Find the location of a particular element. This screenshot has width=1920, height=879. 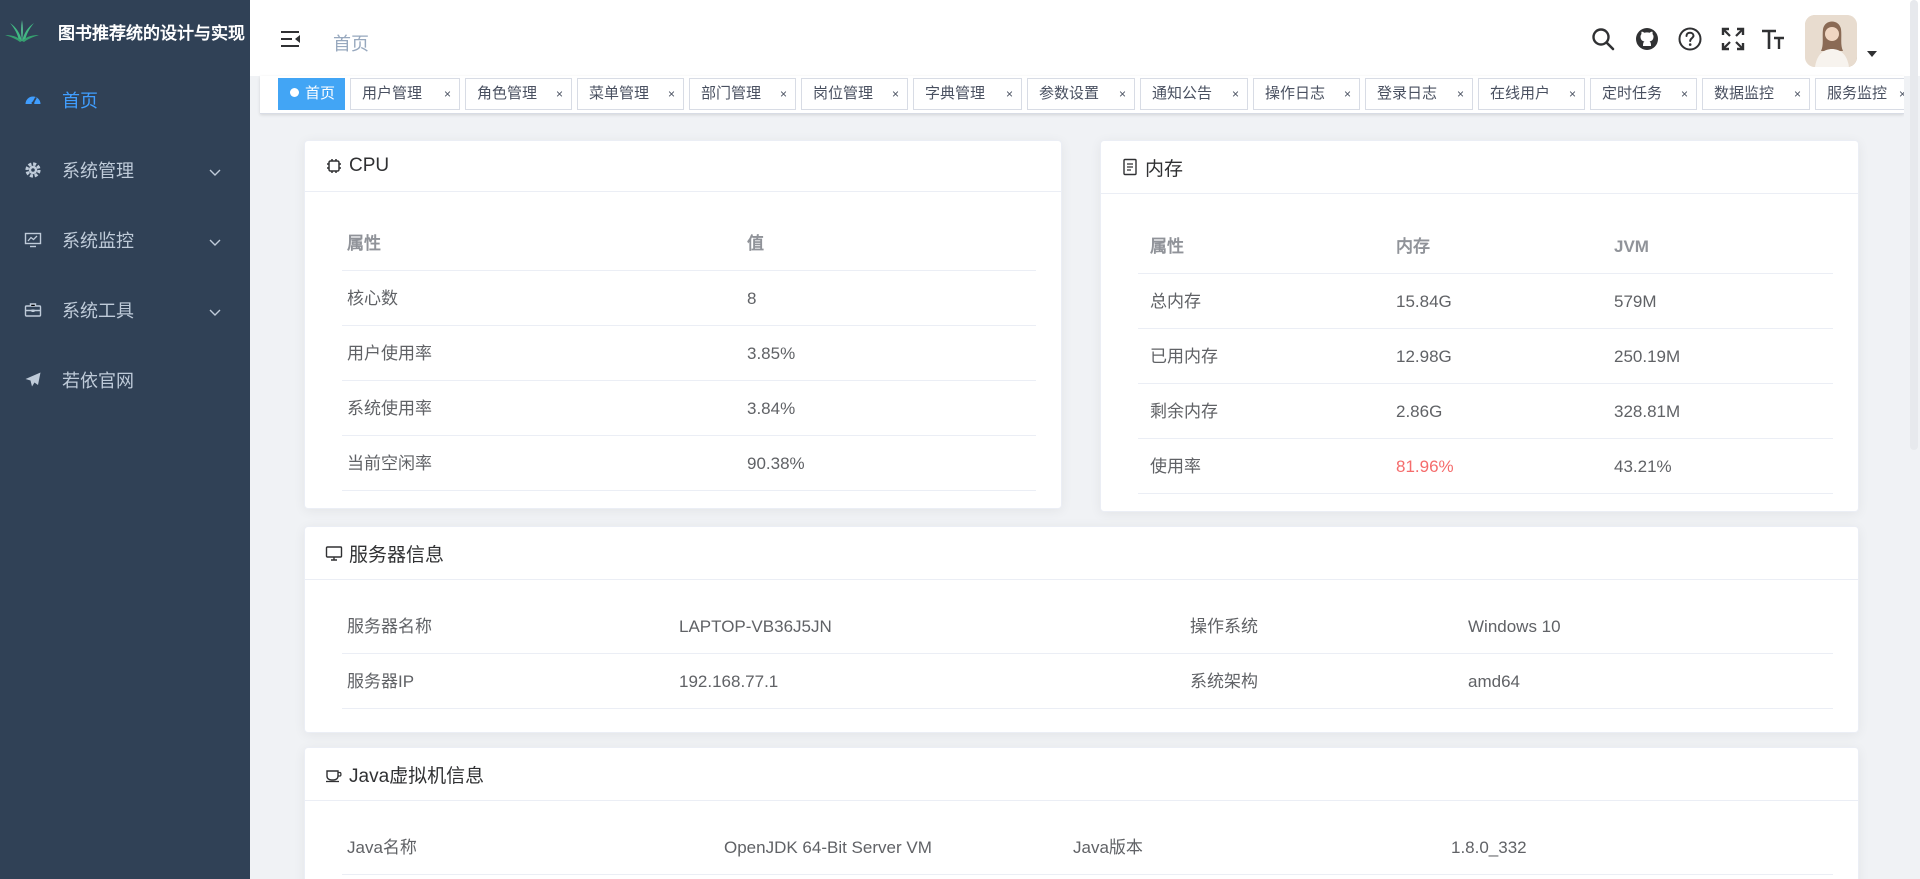

tag-label: 操作日志 is located at coordinates (1295, 93).